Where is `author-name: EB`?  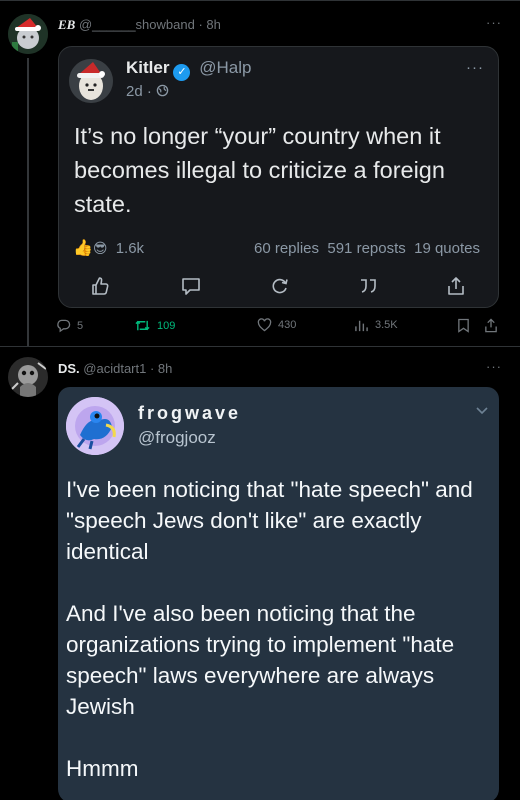 author-name: EB is located at coordinates (66, 24).